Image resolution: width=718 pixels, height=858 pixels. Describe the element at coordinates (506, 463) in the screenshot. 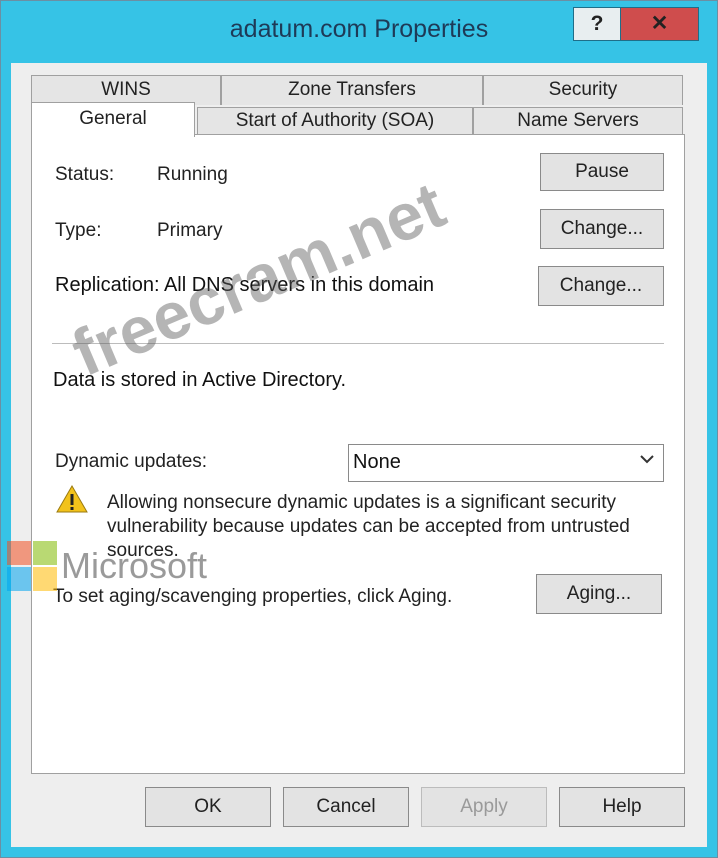

I see `dynamic-updates-dropdown: None` at that location.